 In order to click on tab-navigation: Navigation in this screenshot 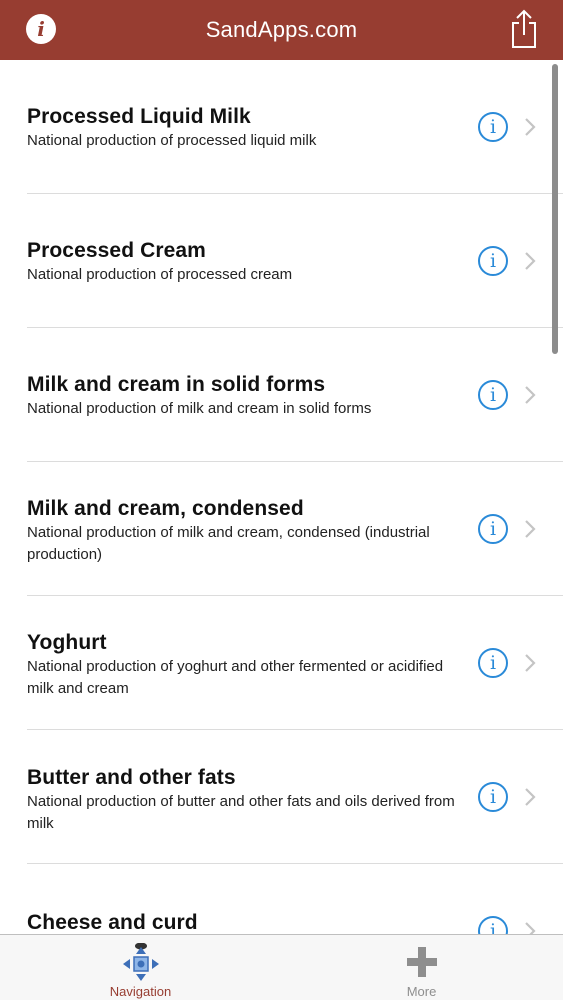, I will do `click(140, 967)`.